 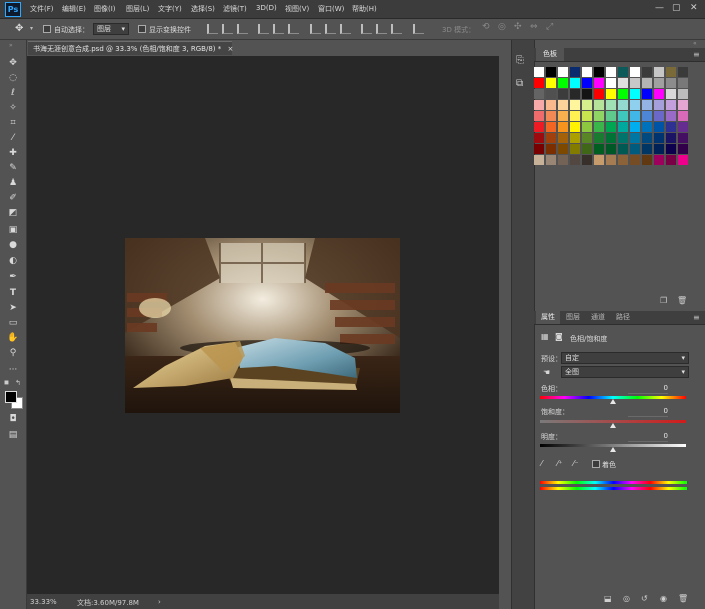 What do you see at coordinates (625, 358) in the screenshot?
I see `preset-dropdown: 自定 ▾` at bounding box center [625, 358].